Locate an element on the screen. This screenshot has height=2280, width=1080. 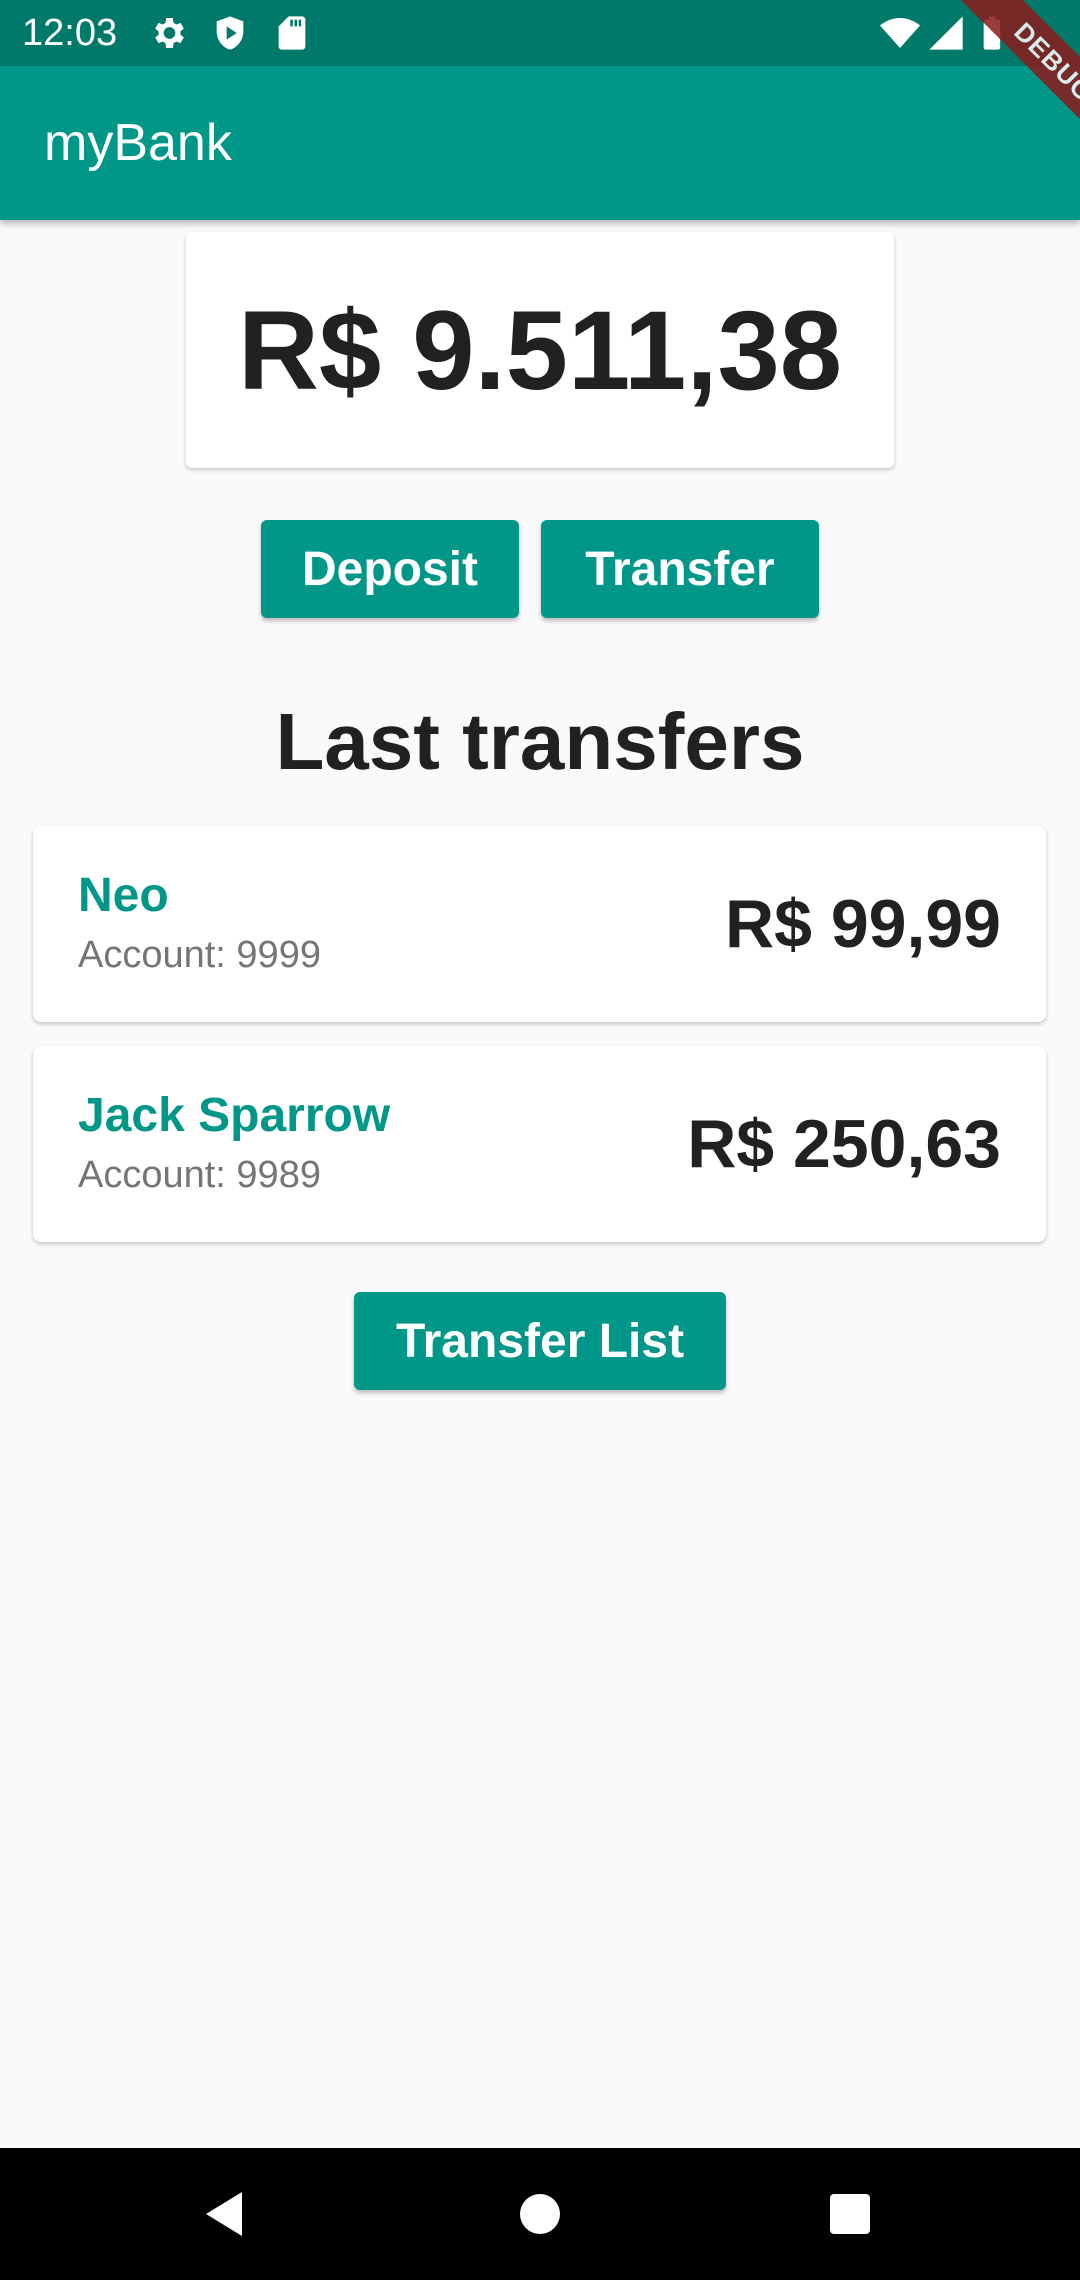
sd-card-icon is located at coordinates (292, 33).